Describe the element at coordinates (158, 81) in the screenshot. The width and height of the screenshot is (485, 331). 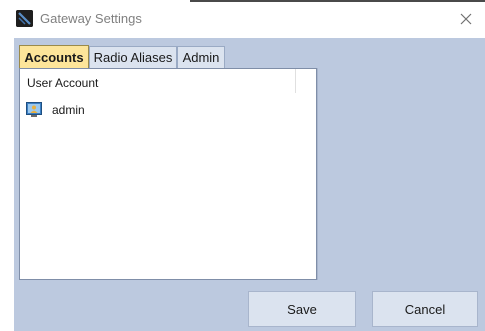
I see `user-account-column-header: User Account` at that location.